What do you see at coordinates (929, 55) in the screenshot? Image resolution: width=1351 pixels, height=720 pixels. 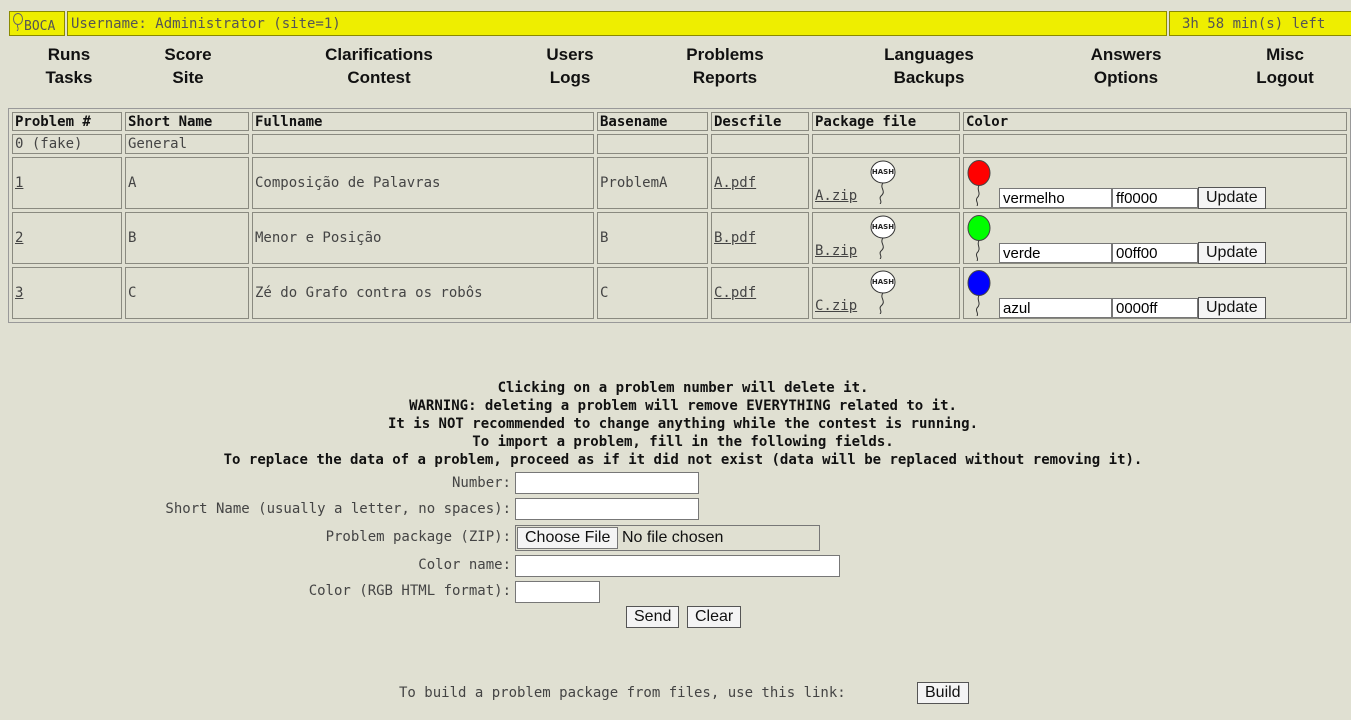 I see `menu-languages: Languages` at bounding box center [929, 55].